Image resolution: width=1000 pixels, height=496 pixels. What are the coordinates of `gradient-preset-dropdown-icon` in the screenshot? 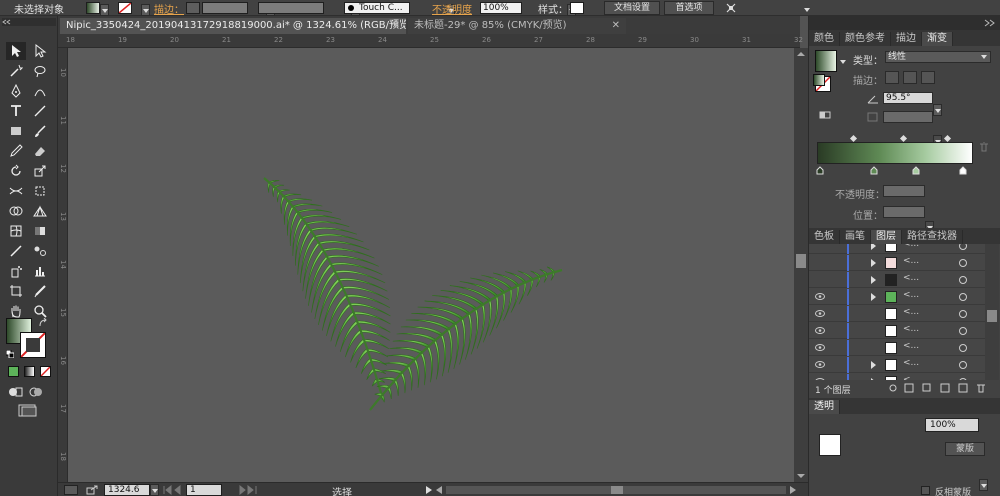 It's located at (843, 62).